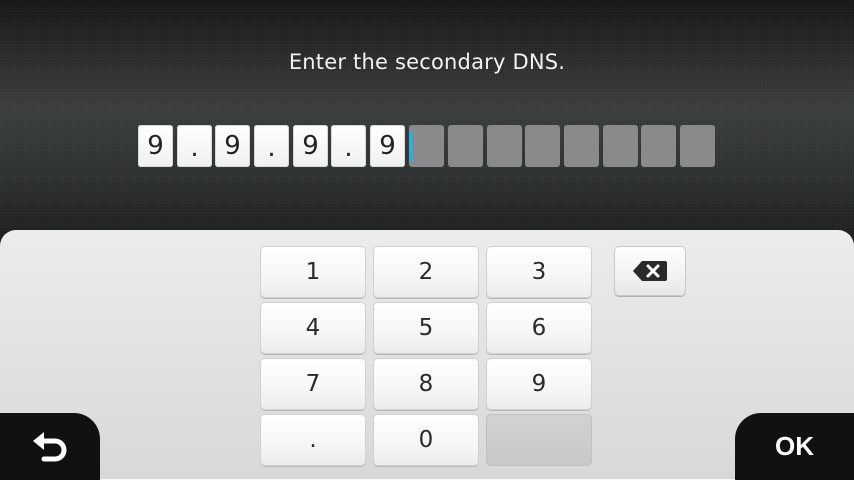 The image size is (854, 480). I want to click on back-button, so click(50, 446).